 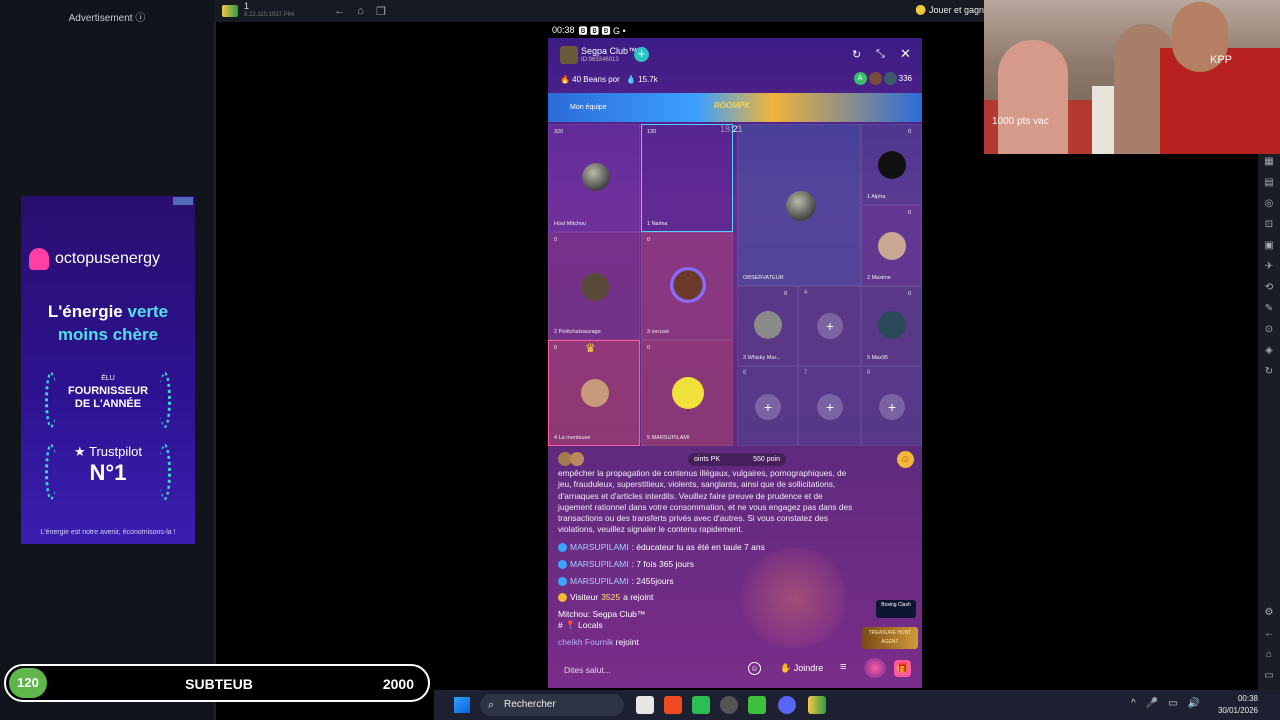 I want to click on close-icon: ✕, so click(x=905, y=54).